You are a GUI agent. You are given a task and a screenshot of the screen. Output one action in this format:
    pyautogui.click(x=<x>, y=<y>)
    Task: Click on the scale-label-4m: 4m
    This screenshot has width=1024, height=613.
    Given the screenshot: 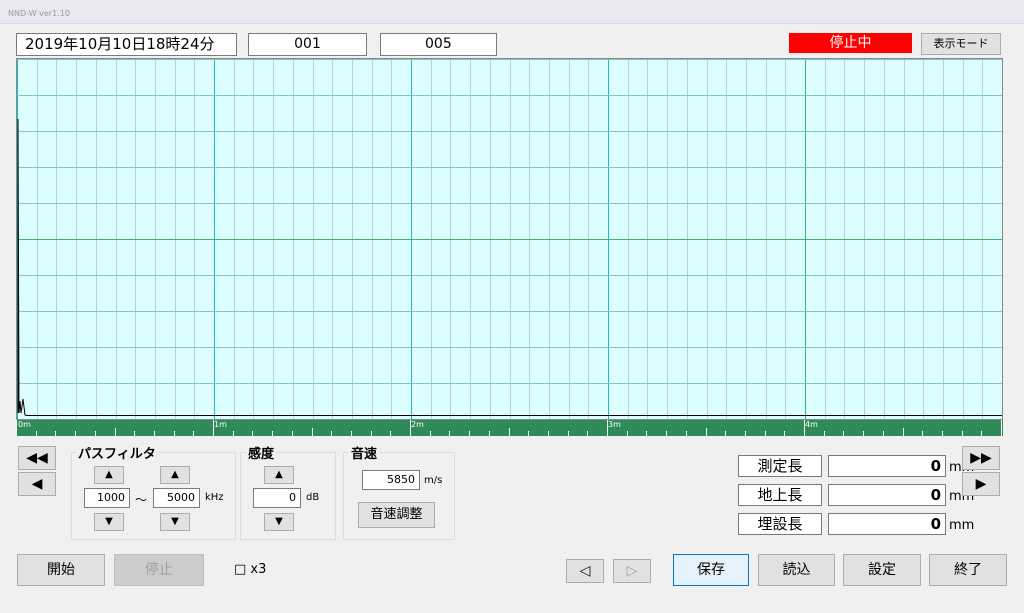 What is the action you would take?
    pyautogui.click(x=811, y=424)
    